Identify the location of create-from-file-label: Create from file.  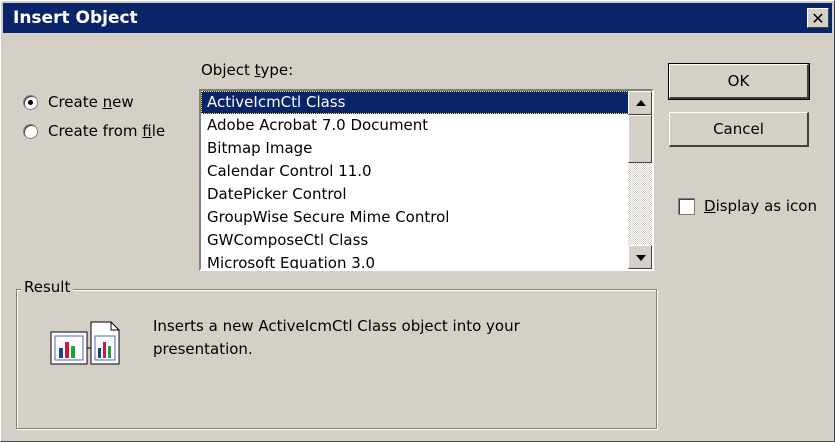
(107, 131).